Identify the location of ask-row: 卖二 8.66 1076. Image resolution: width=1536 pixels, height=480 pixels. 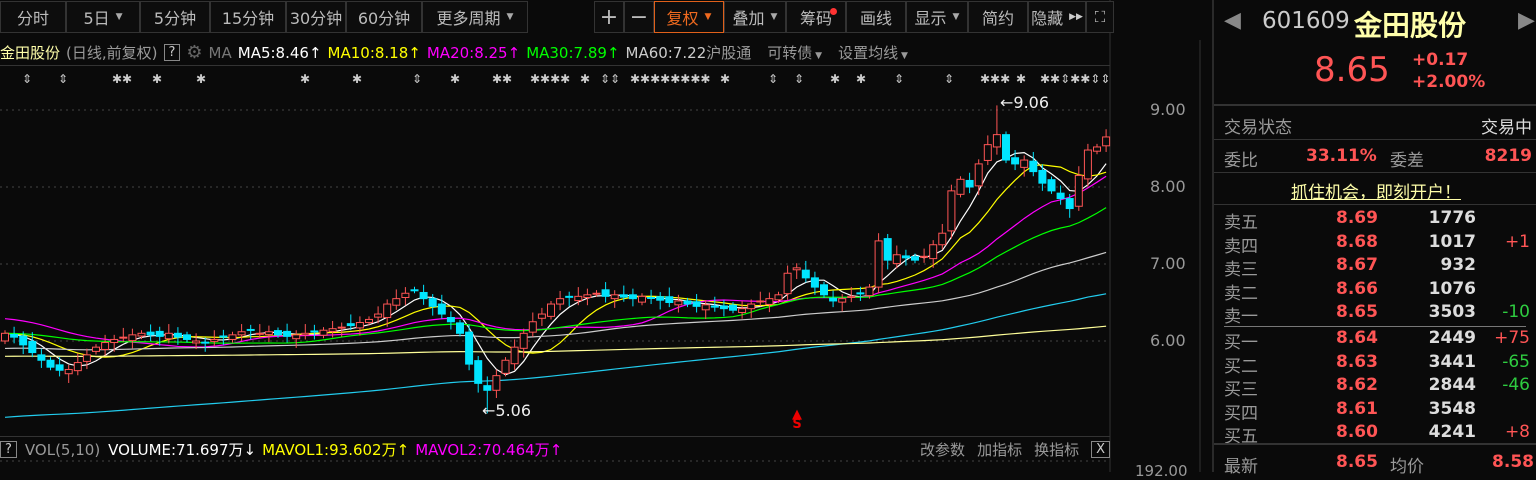
(1379, 291).